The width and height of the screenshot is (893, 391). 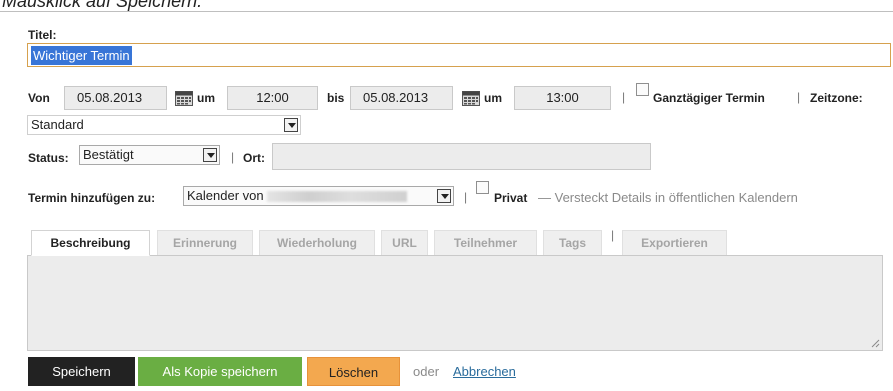 I want to click on ort-label: Ort:, so click(x=254, y=158).